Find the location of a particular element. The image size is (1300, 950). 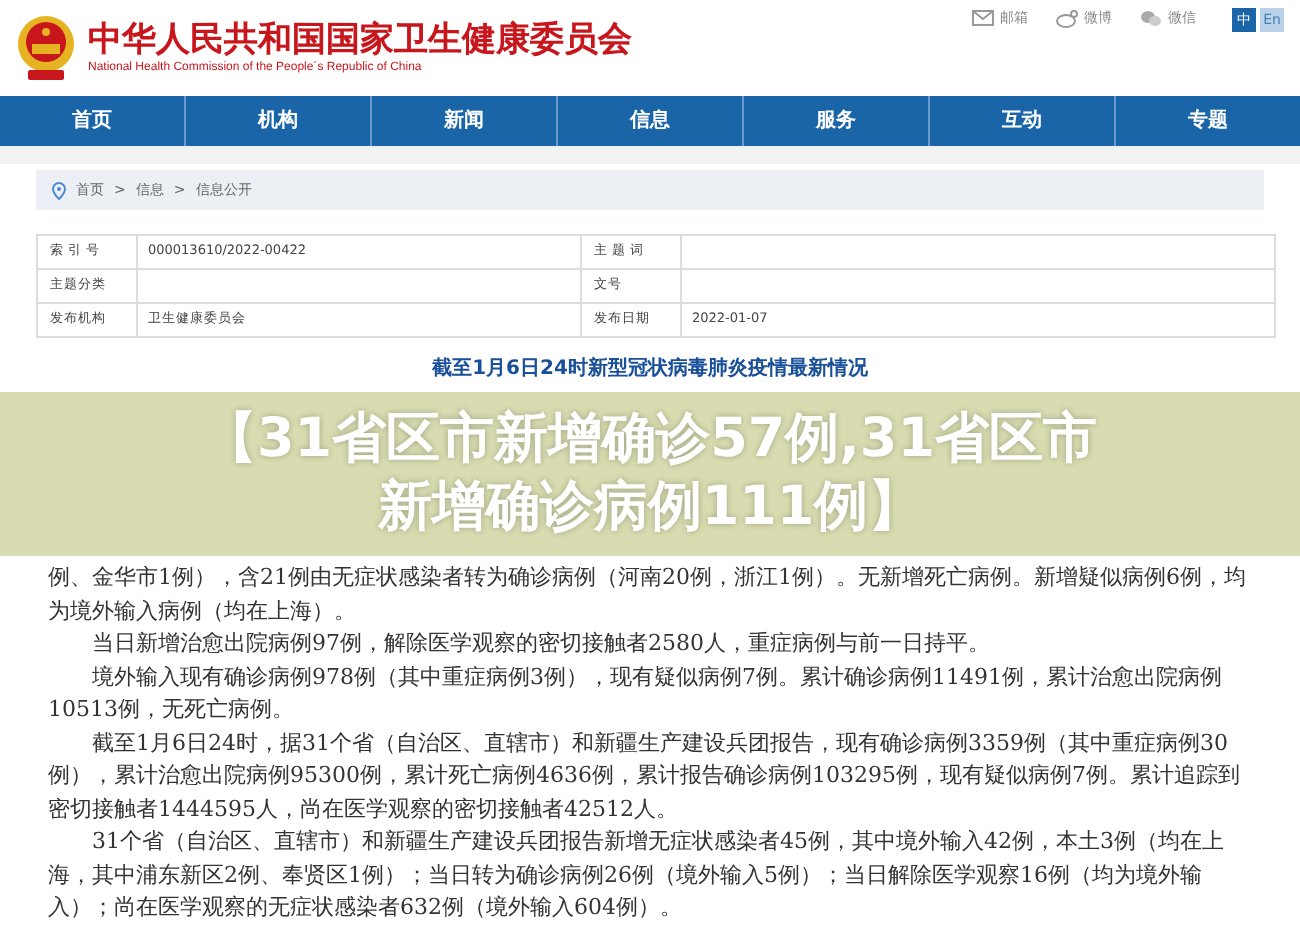

article-paragraph: 截至1月6日24时，据31个省（自治区、直辖市）和新疆生产建设兵团报告，现有确诊病例3359例（其中重症病例30例），累计治愈出院病例95300例，累计死亡病例4636例，累计报告确诊病例103295例，现有疑似病例7例。累计追踪到密切接触者1444595人，尚在医学观察的密切接触者42512人。 is located at coordinates (645, 776).